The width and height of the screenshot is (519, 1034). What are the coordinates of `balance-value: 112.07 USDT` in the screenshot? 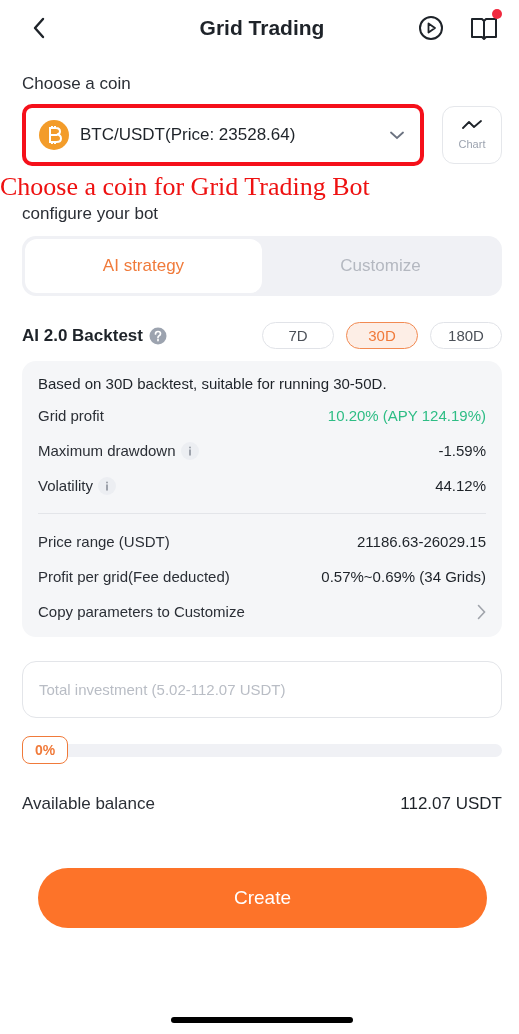 It's located at (451, 804).